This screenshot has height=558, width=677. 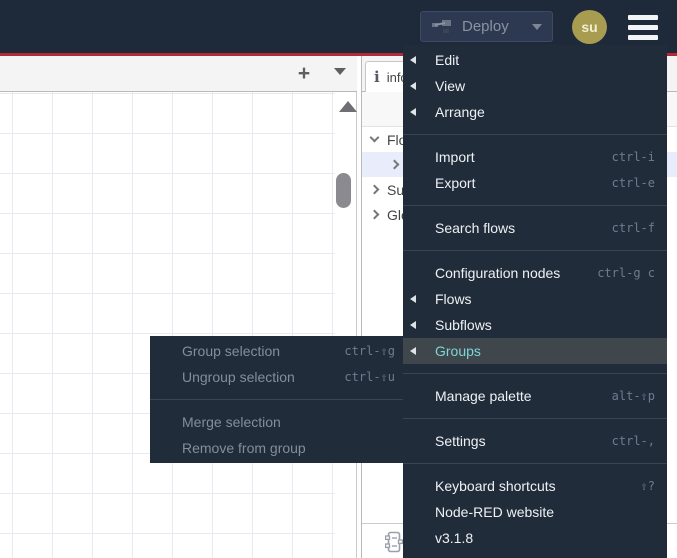 I want to click on shortcut-label: ctrl-e, so click(x=633, y=183).